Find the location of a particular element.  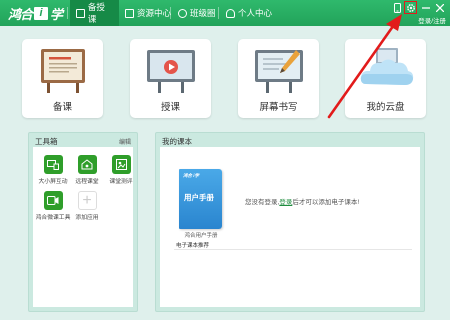

tab-label: 班级圈 is located at coordinates (203, 13).